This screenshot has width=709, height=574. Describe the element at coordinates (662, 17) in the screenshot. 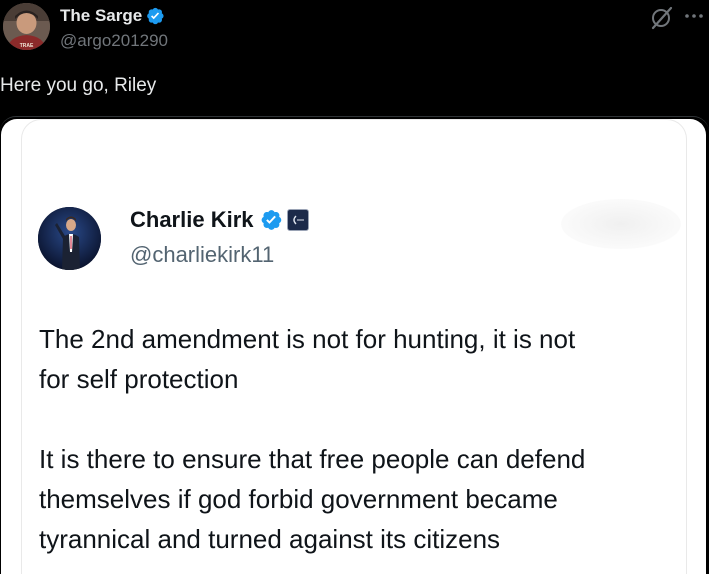

I see `grok-icon` at that location.